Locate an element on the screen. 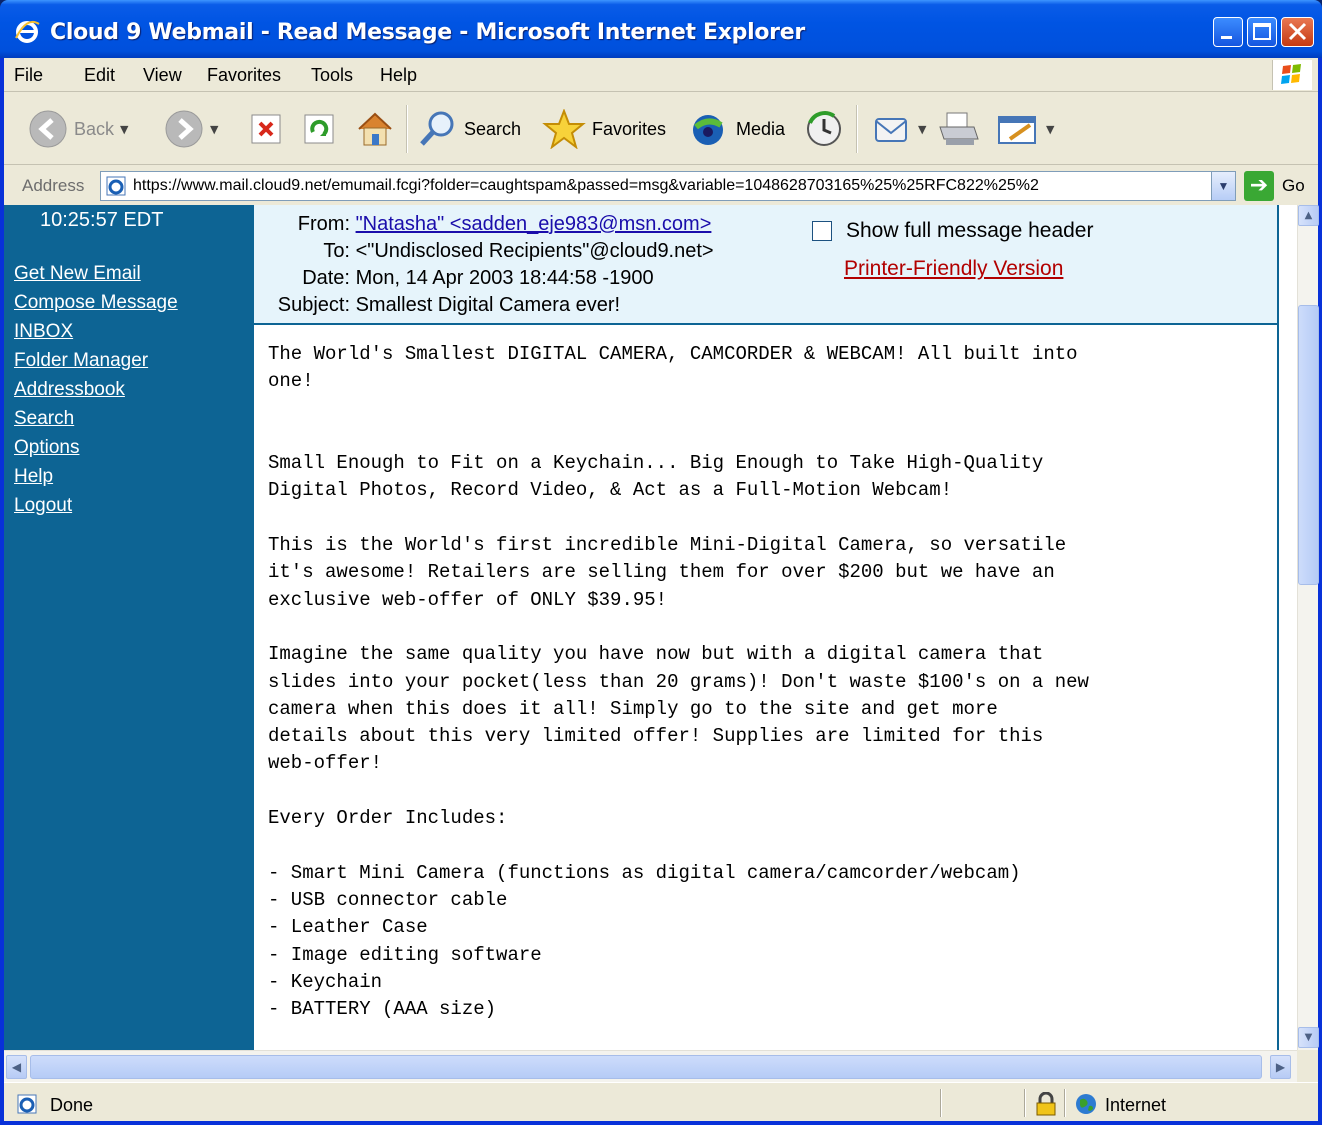 This screenshot has height=1125, width=1322. mail-icon is located at coordinates (891, 130).